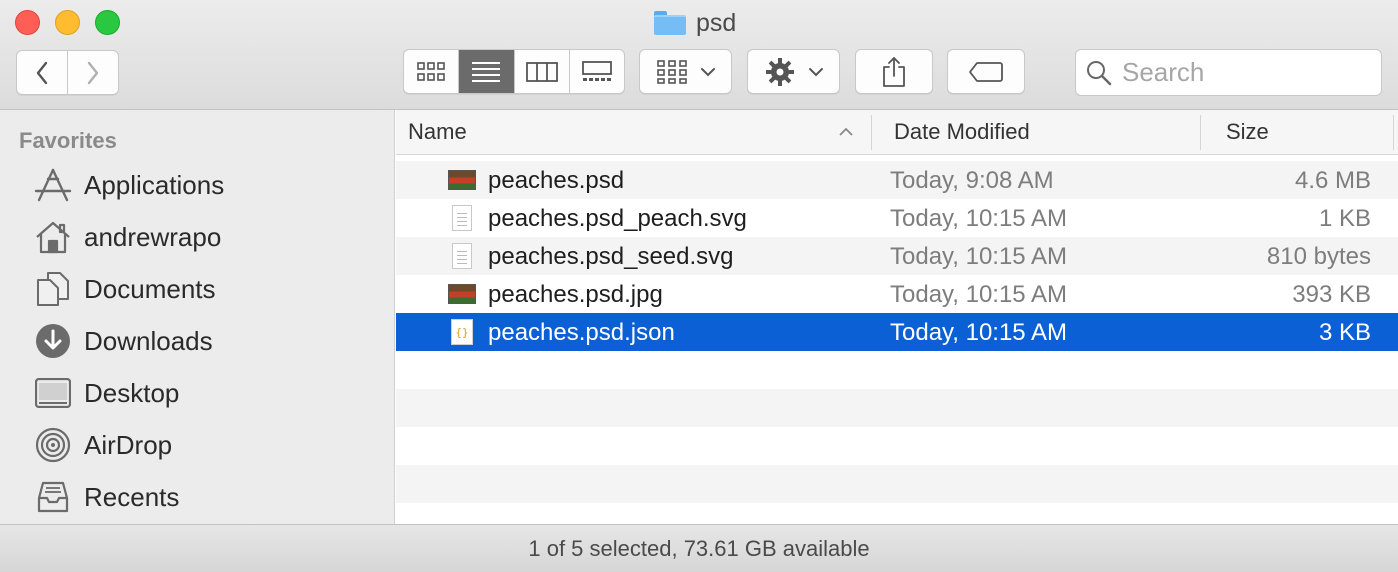 This screenshot has height=572, width=1398. I want to click on sidebar-item-label: Desktop, so click(132, 392).